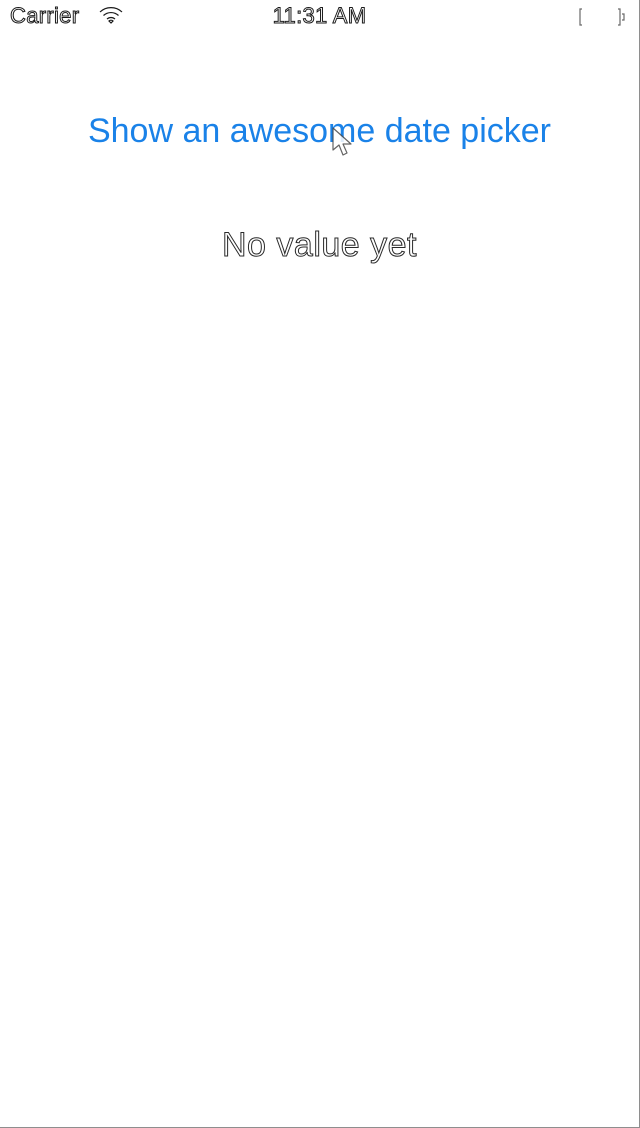  I want to click on clock-label: 11:31 AM, so click(319, 15).